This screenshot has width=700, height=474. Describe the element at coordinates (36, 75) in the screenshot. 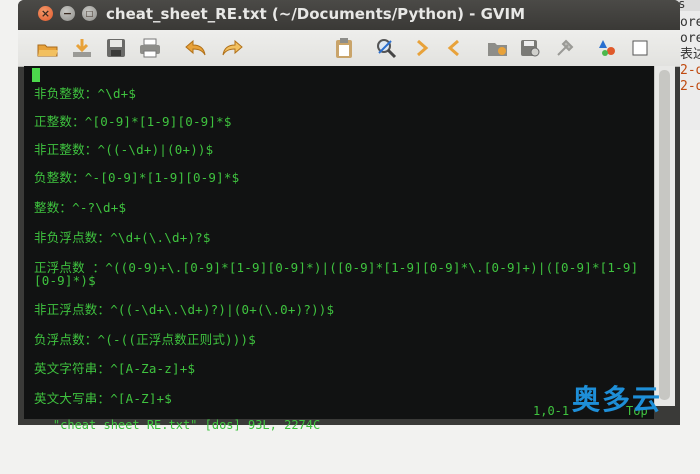

I see `text-cursor` at that location.